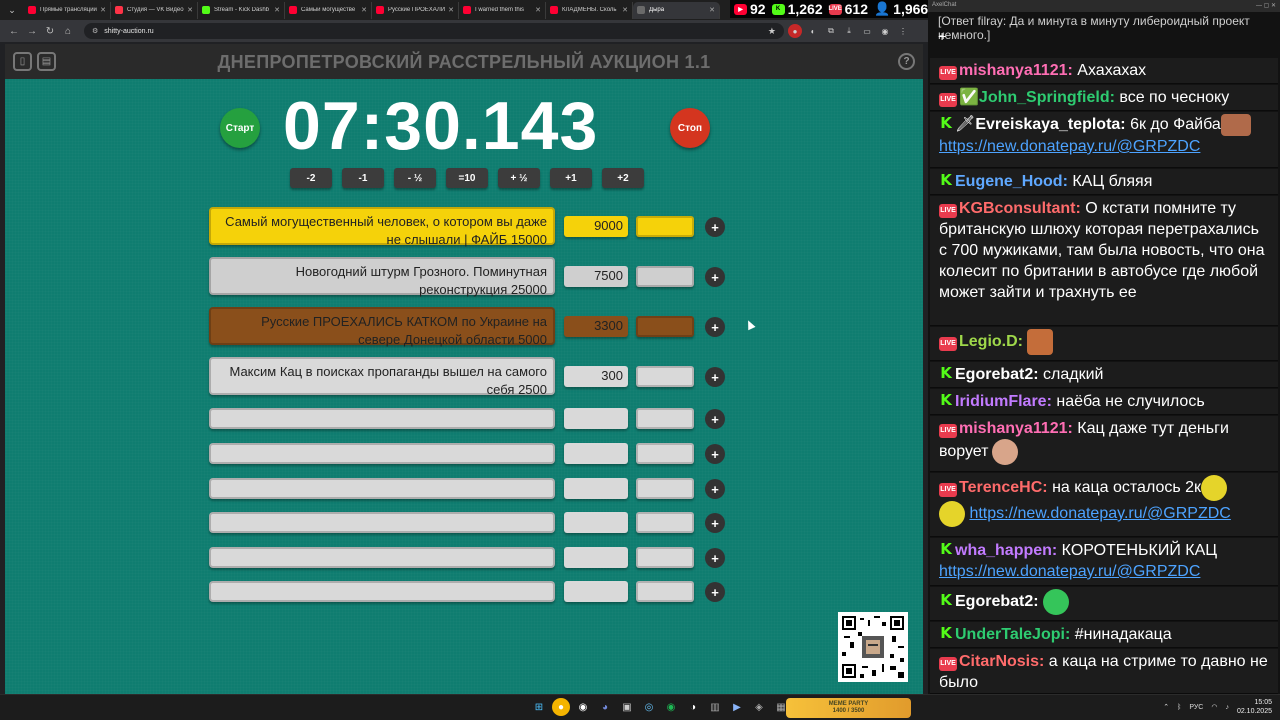 The width and height of the screenshot is (1280, 720). I want to click on tray-chevron-icon: ⌃, so click(1166, 707).